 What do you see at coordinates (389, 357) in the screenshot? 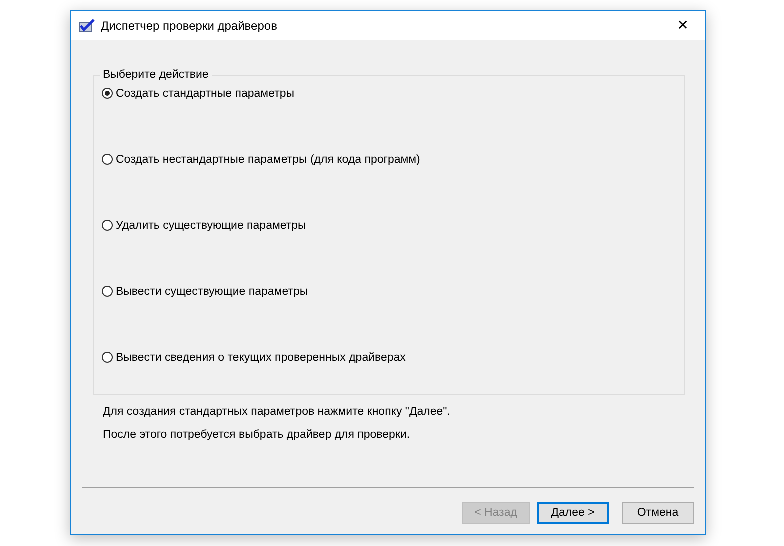
I see `radio-option: Вывести сведения о текущих проверенных драйверах` at bounding box center [389, 357].